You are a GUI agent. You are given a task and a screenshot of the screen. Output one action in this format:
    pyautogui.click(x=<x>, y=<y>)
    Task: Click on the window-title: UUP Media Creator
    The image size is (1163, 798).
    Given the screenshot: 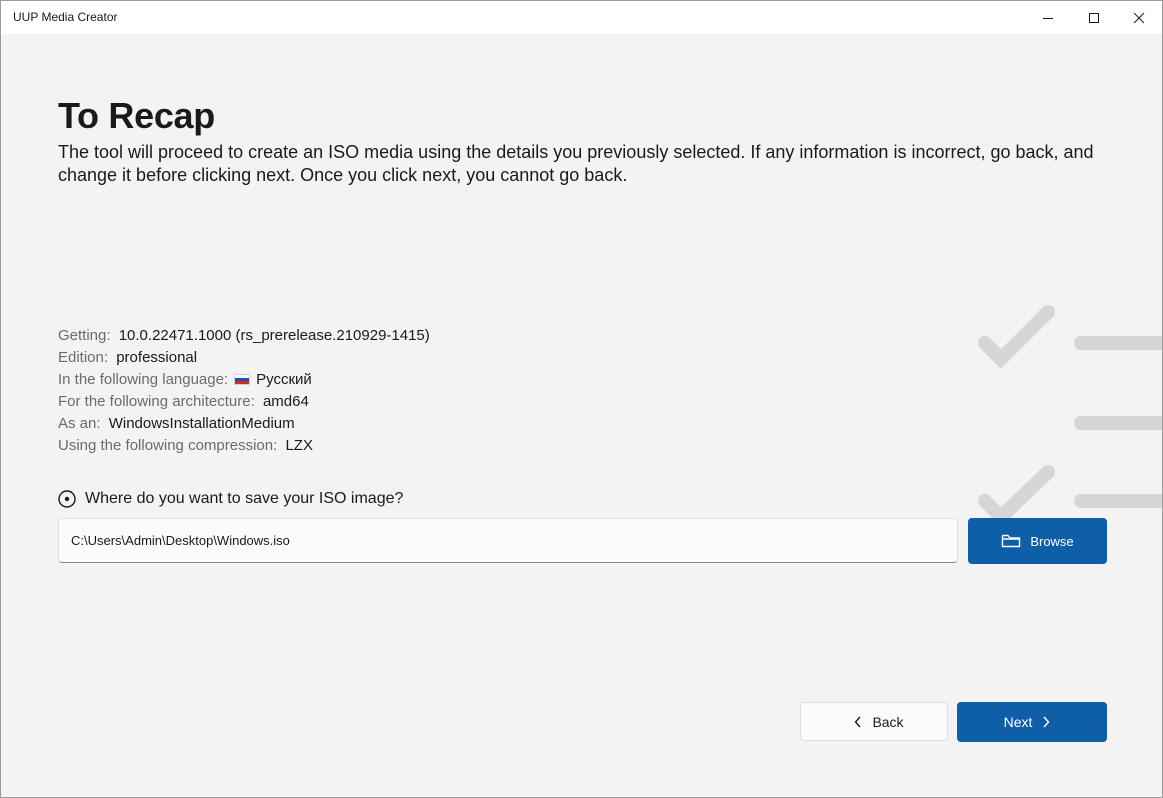 What is the action you would take?
    pyautogui.click(x=65, y=17)
    